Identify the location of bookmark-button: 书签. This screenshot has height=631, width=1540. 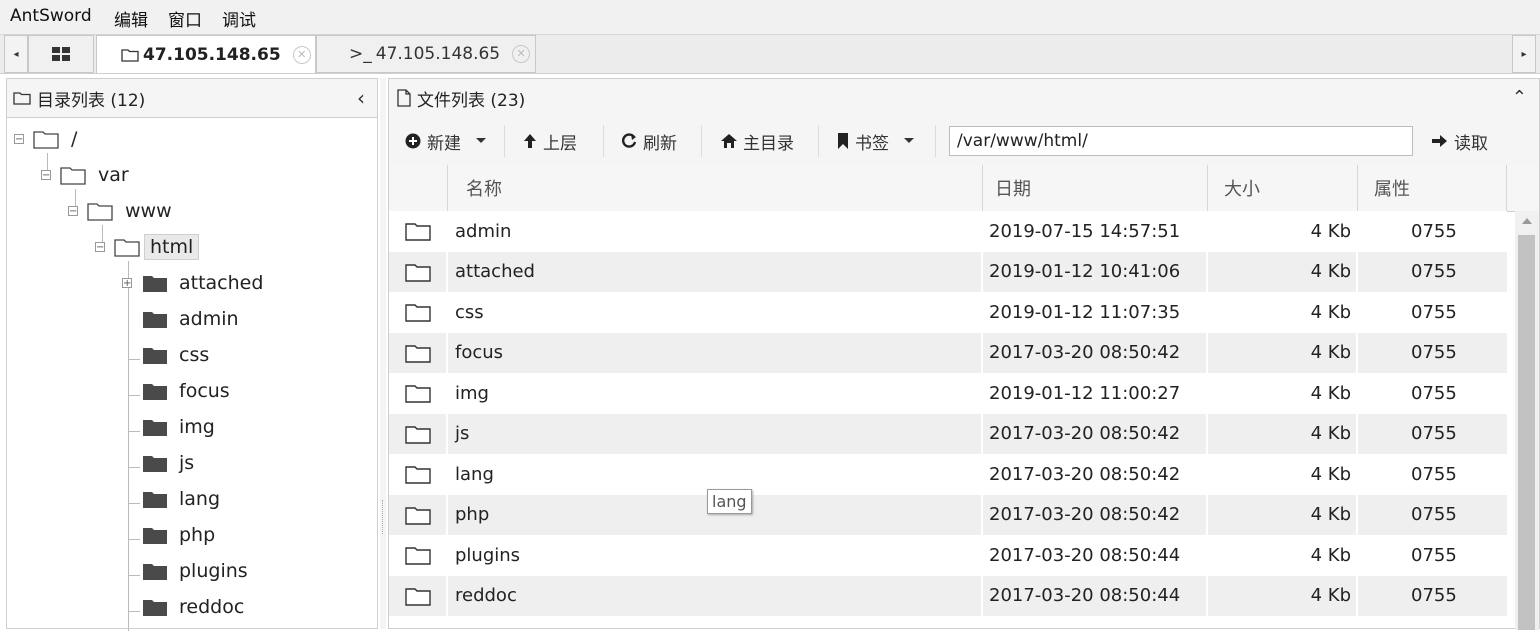
(876, 141).